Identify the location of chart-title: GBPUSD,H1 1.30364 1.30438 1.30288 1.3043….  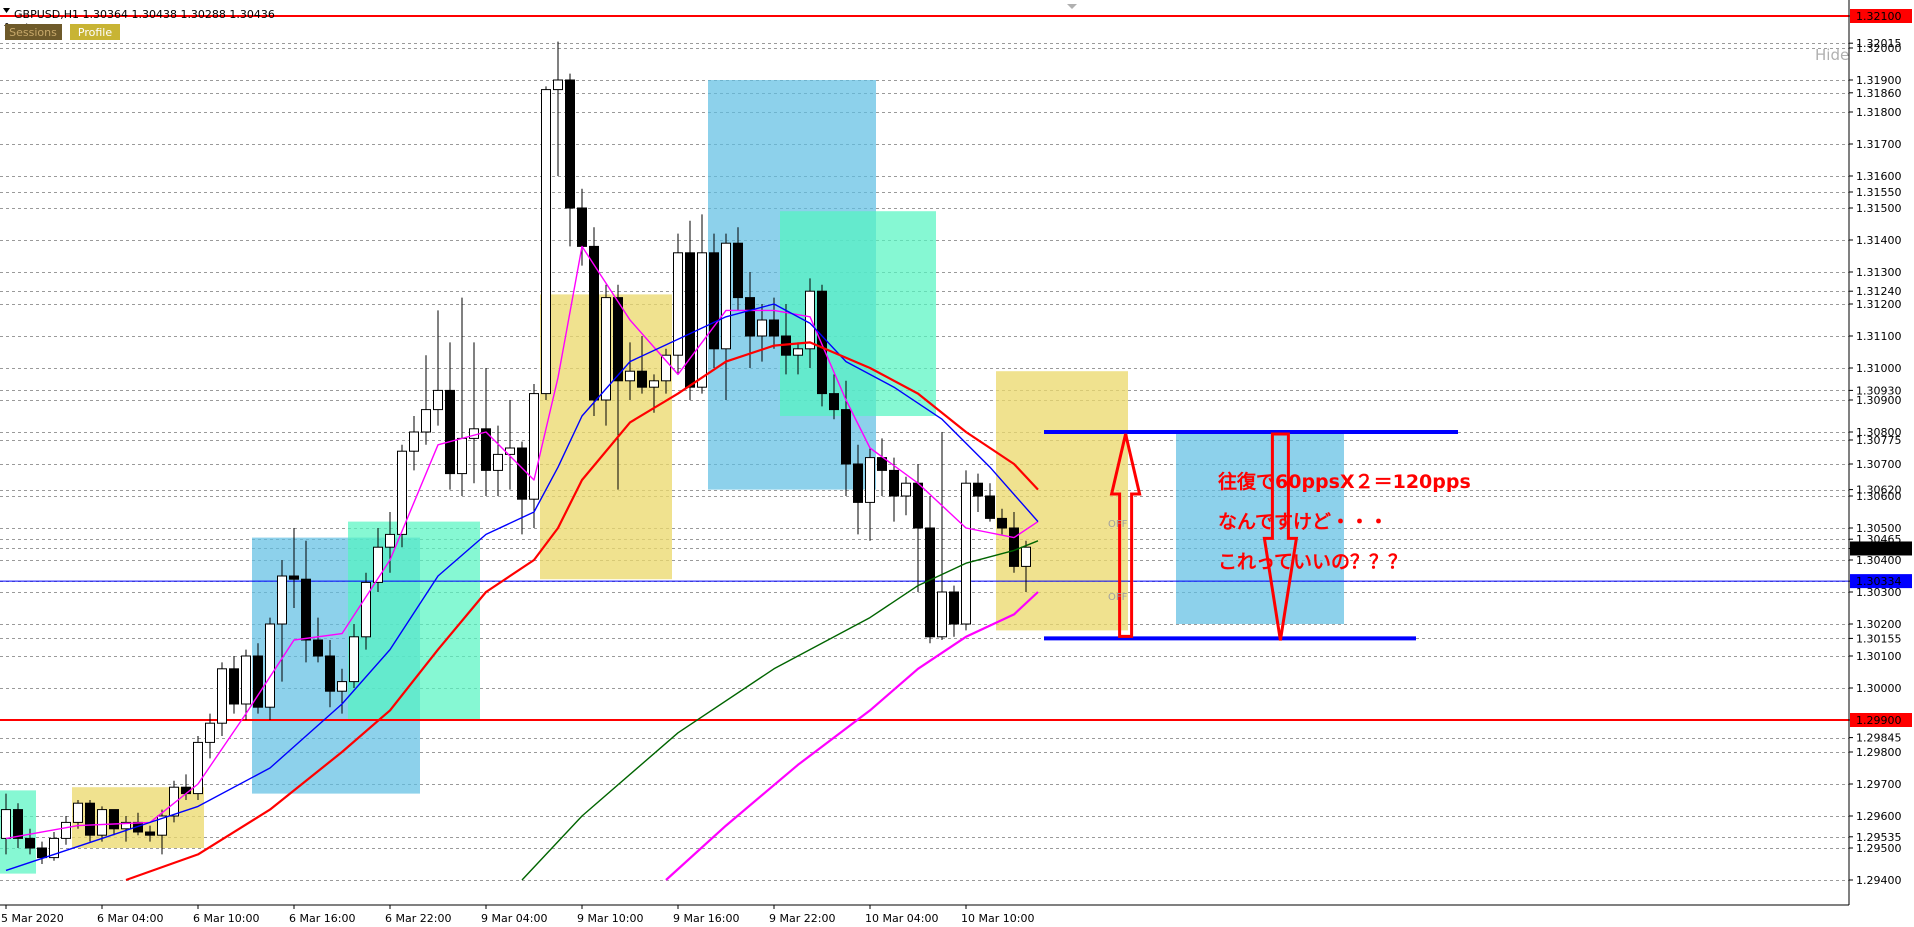
(144, 14).